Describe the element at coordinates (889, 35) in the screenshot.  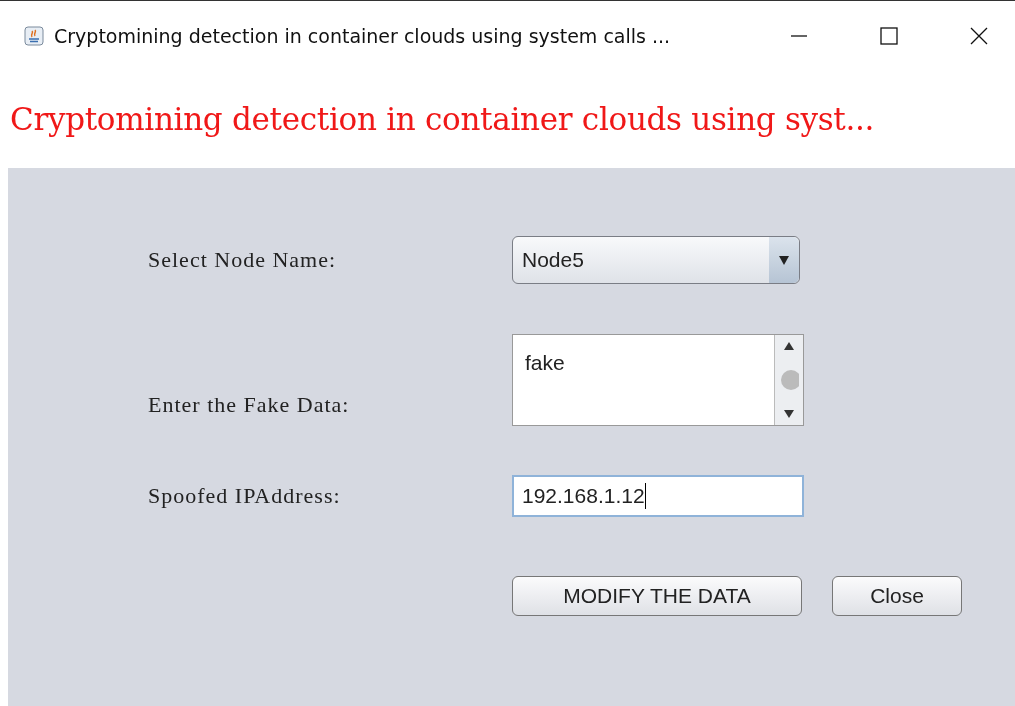
I see `maximize-icon` at that location.